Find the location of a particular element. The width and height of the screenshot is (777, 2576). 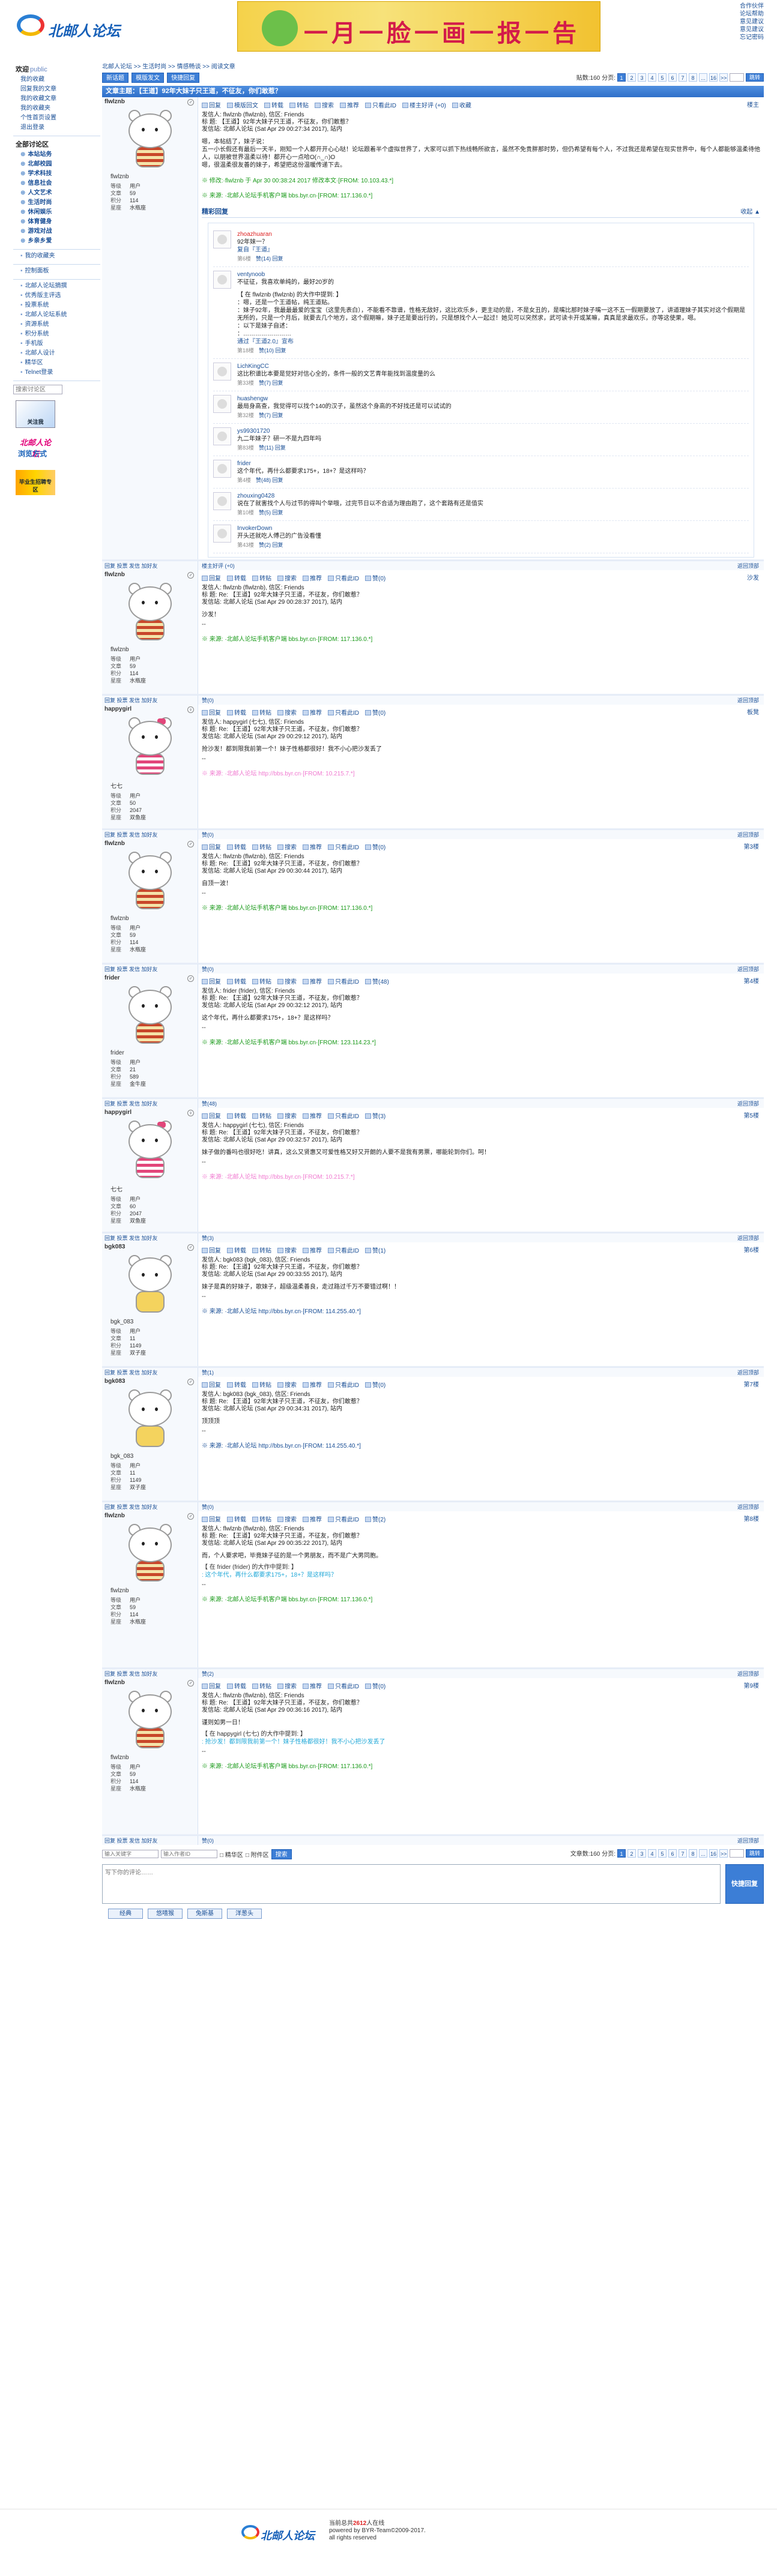

my-link-text: 我的收藏 is located at coordinates (32, 79).